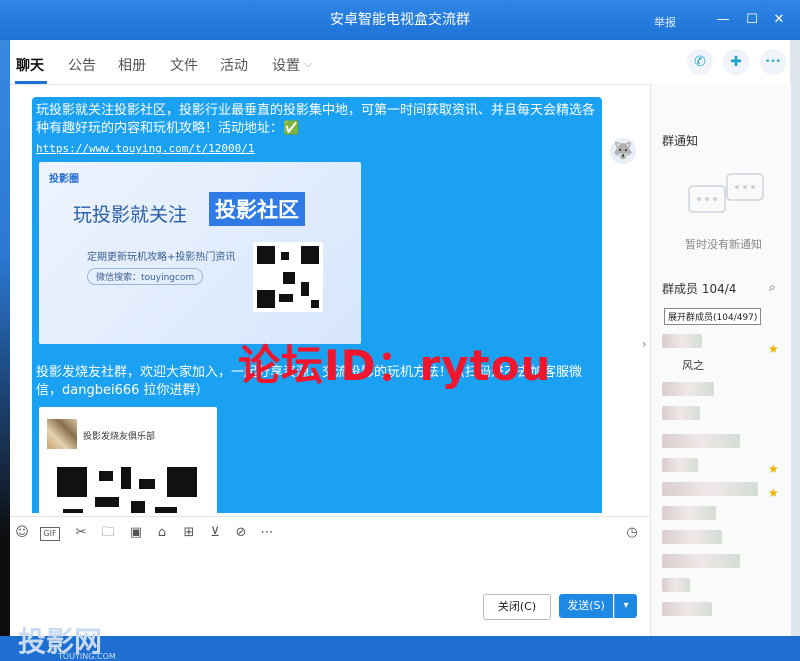 The image size is (800, 661). I want to click on background-window-strip, so click(5, 318).